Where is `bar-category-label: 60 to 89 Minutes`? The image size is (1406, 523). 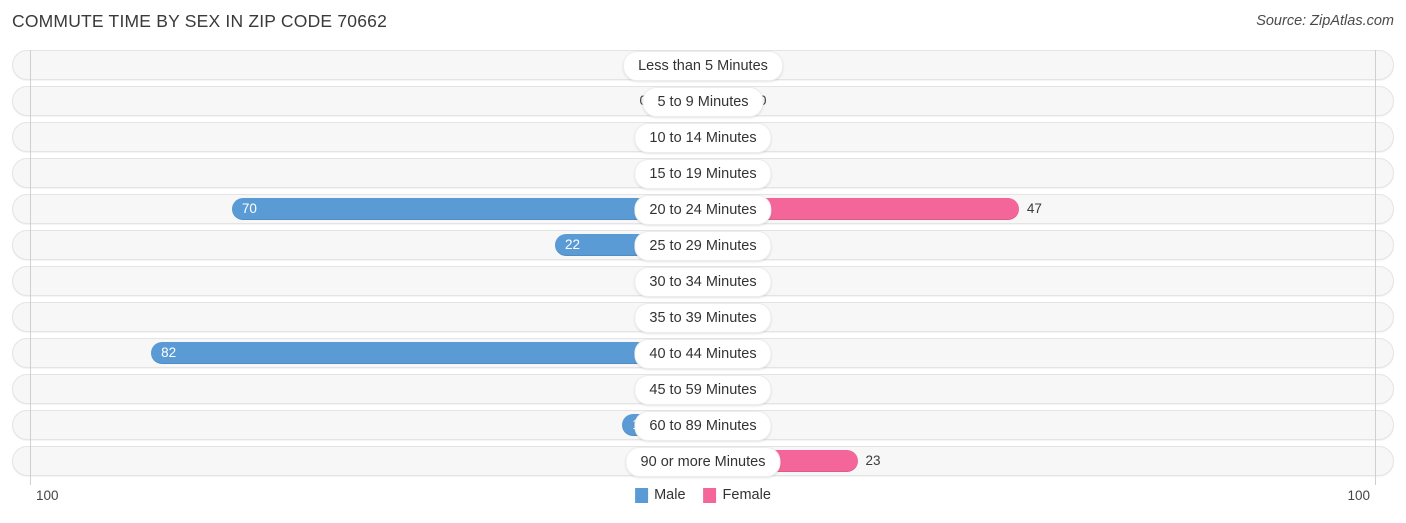
bar-category-label: 60 to 89 Minutes is located at coordinates (703, 426).